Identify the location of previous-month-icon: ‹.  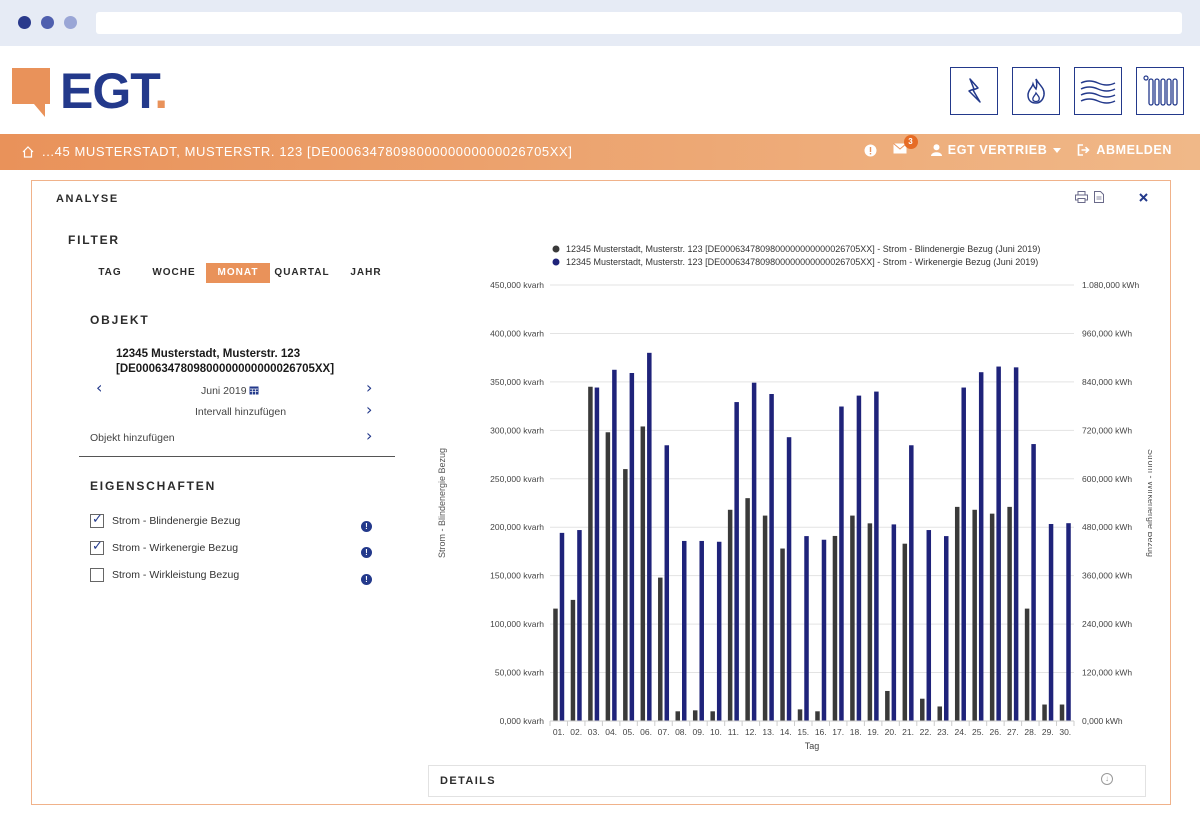
(99, 387).